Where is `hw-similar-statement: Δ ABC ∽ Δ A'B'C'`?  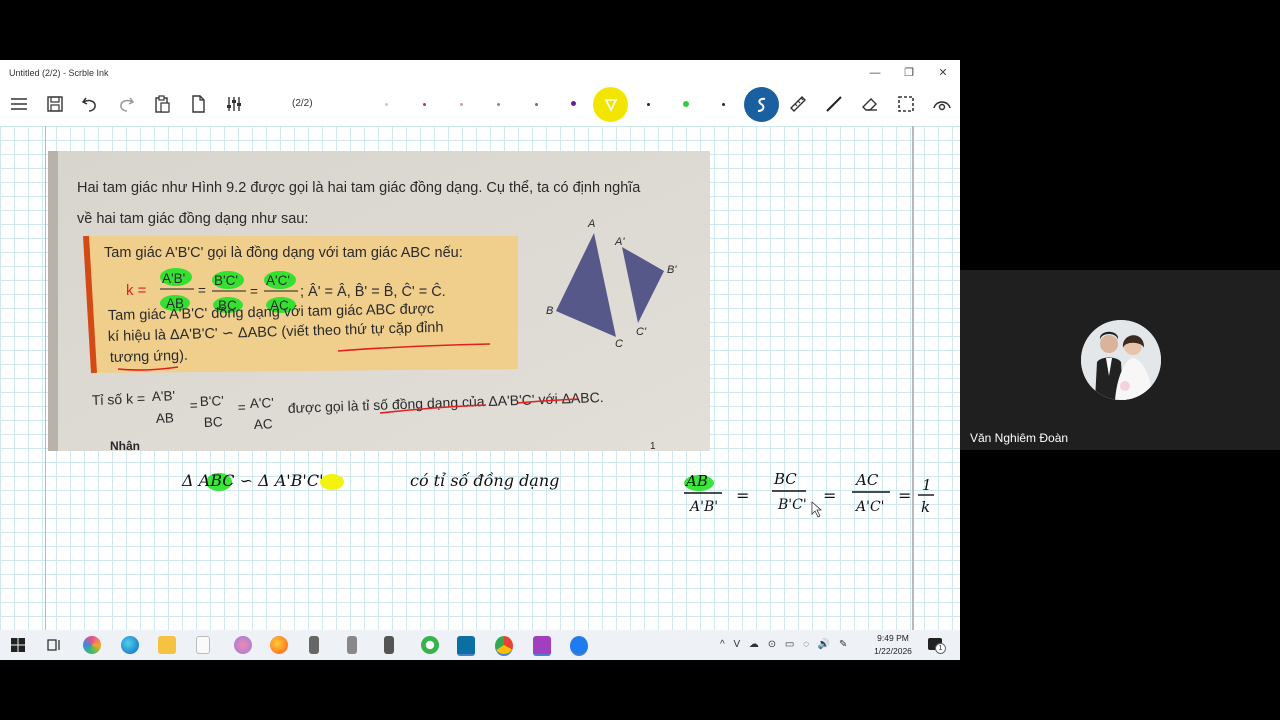 hw-similar-statement: Δ ABC ∽ Δ A'B'C' is located at coordinates (252, 480).